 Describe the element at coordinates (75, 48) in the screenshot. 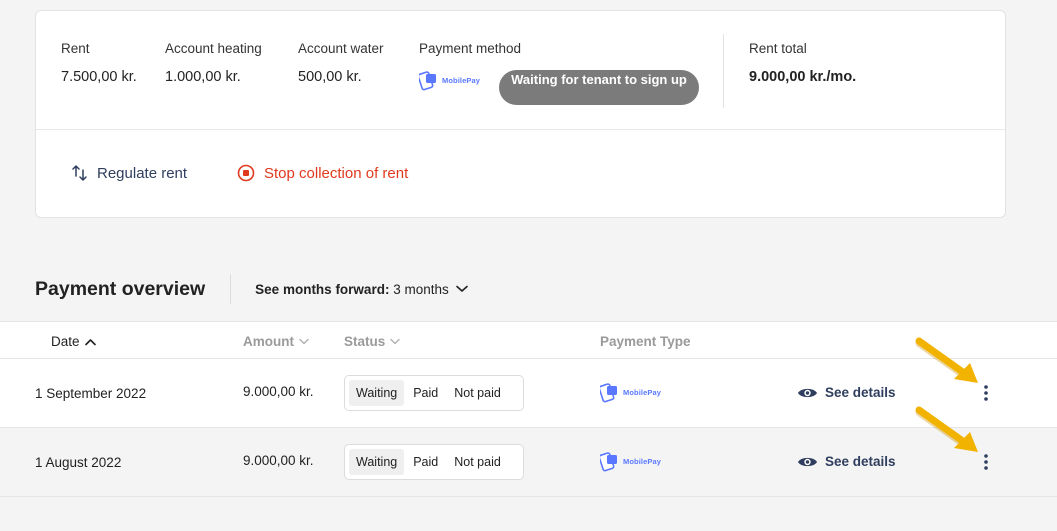

I see `rent-label: Rent` at that location.